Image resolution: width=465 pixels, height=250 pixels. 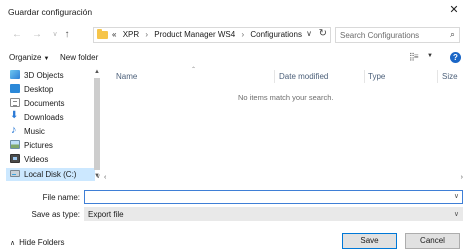 I want to click on address-dropdown-icon: ∨, so click(x=309, y=33).